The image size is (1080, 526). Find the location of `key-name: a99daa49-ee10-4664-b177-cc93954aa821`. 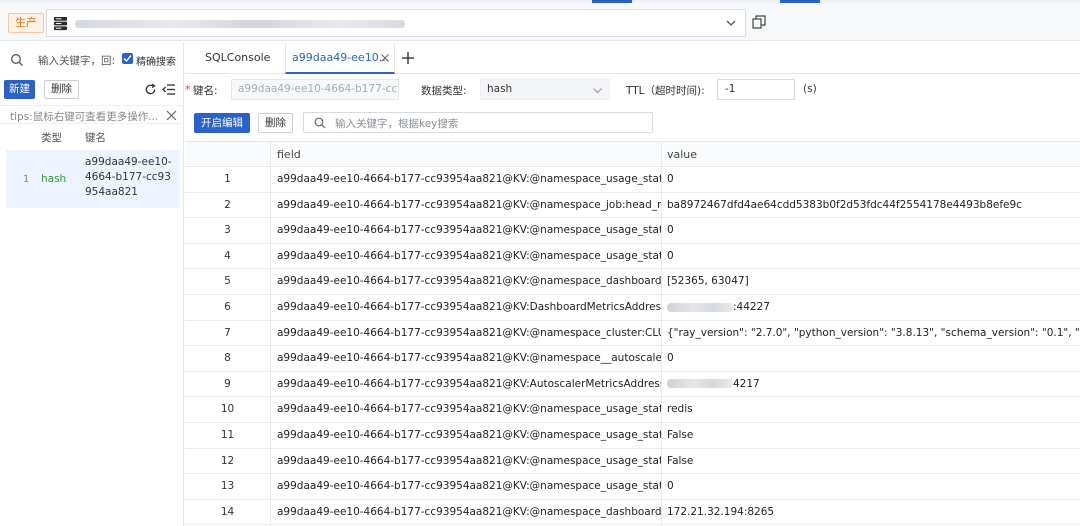

key-name: a99daa49-ee10-4664-b177-cc93954aa821 is located at coordinates (128, 177).